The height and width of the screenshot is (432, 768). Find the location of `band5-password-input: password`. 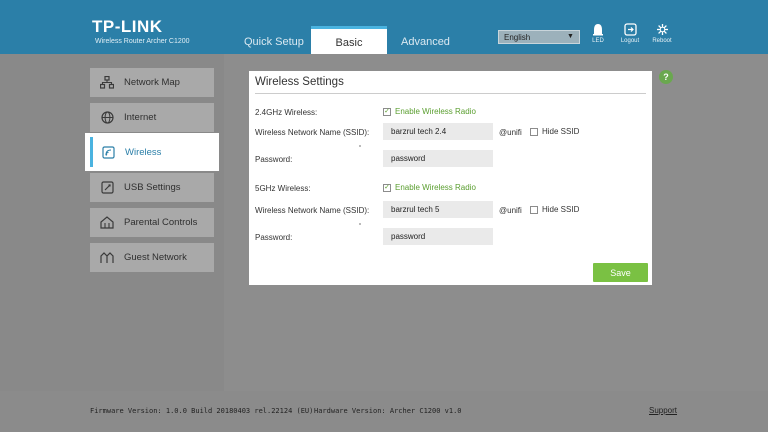

band5-password-input: password is located at coordinates (438, 236).